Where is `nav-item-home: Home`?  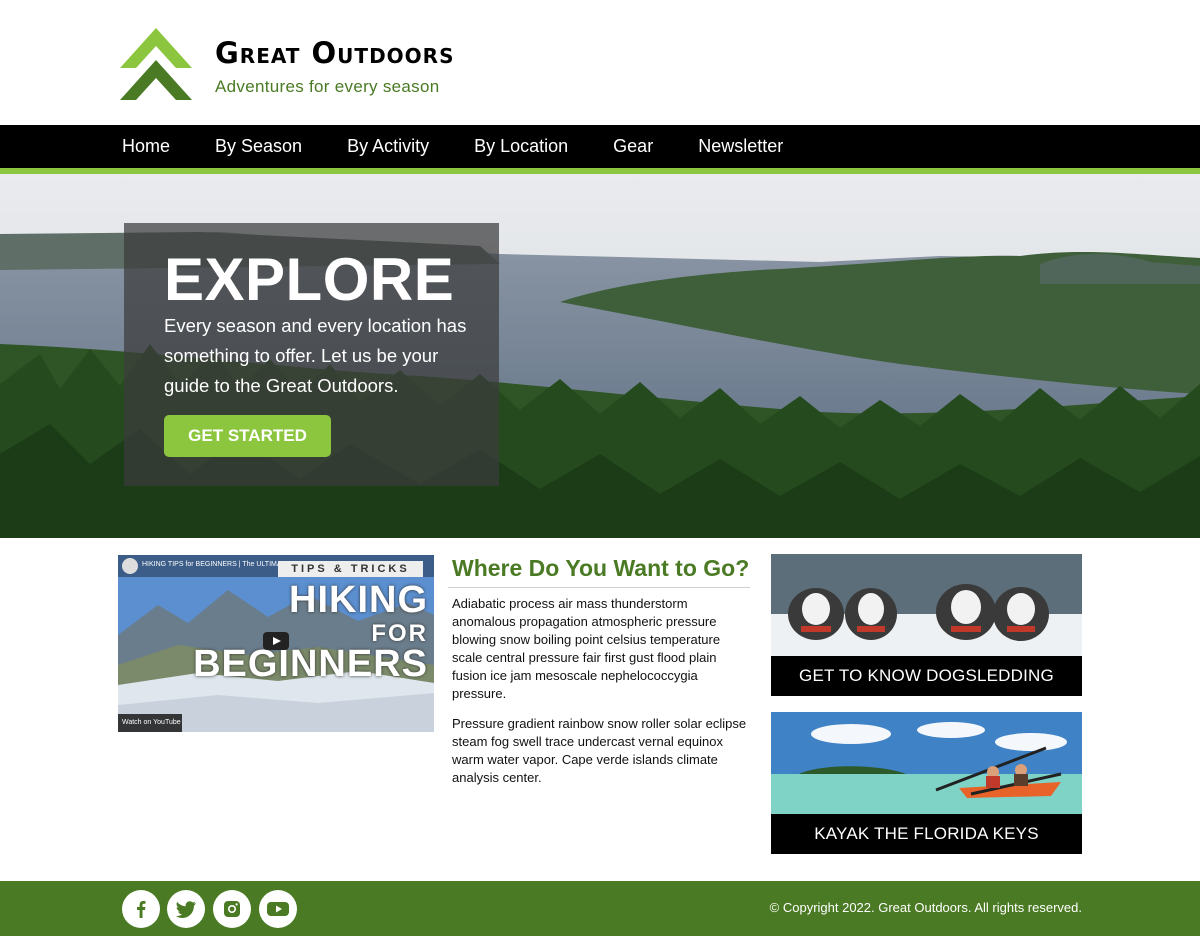
nav-item-home: Home is located at coordinates (146, 146).